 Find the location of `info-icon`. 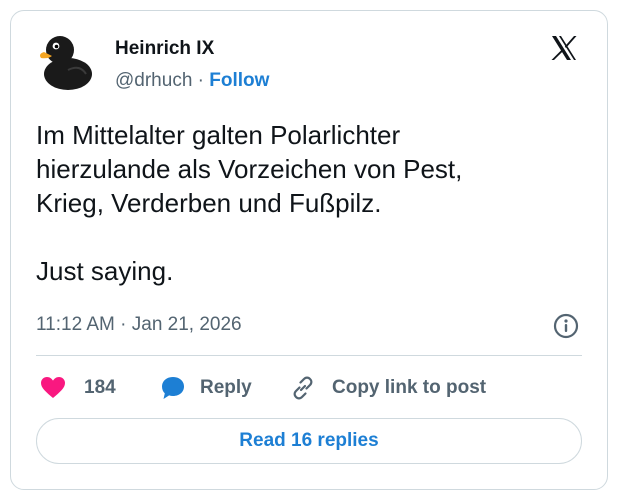

info-icon is located at coordinates (566, 326).